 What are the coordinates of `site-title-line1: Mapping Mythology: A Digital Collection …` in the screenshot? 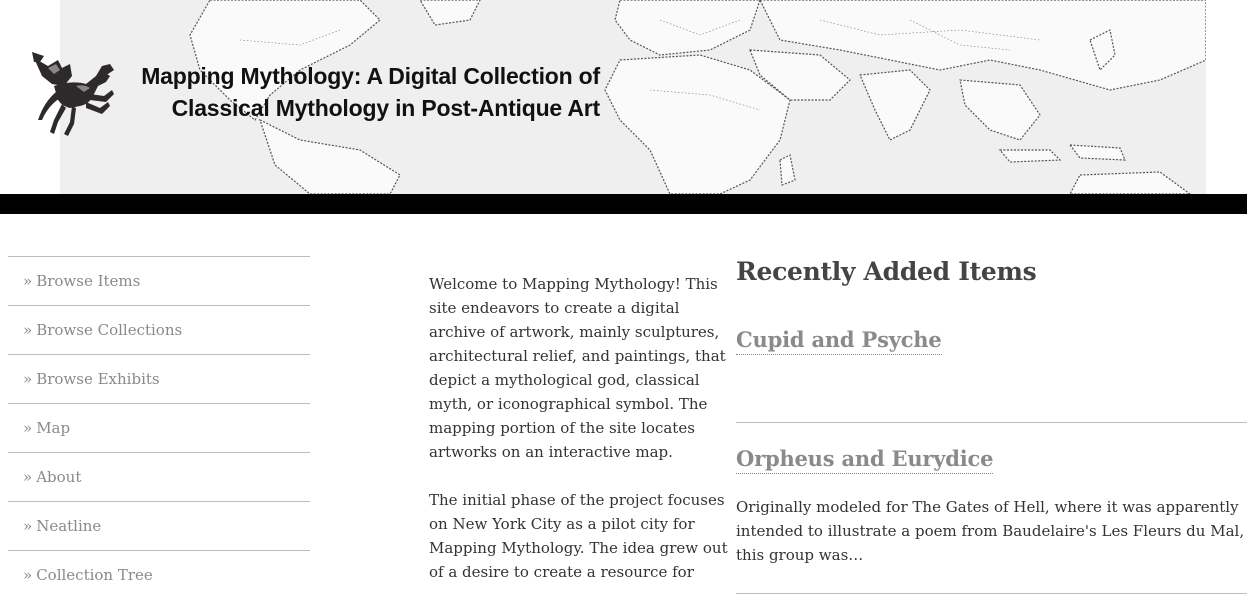 It's located at (370, 76).